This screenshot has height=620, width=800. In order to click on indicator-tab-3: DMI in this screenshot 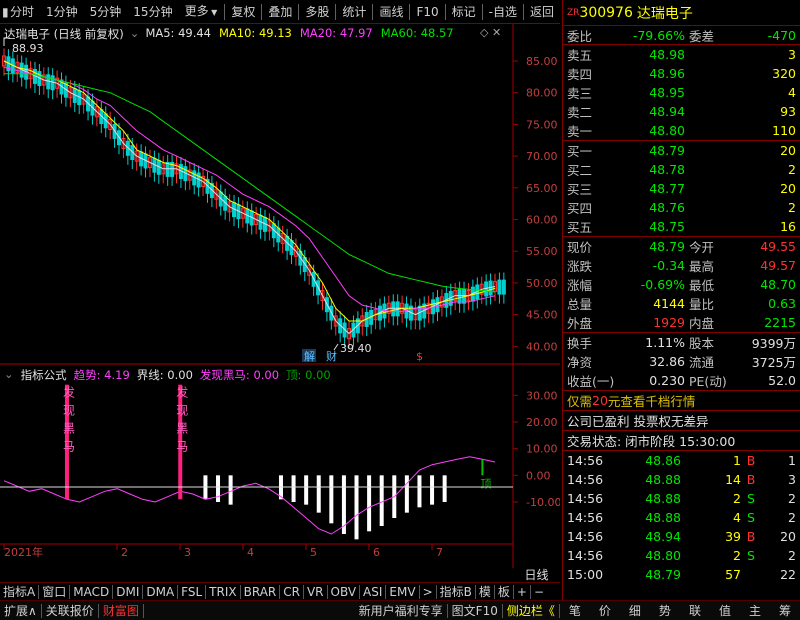, I will do `click(127, 592)`.